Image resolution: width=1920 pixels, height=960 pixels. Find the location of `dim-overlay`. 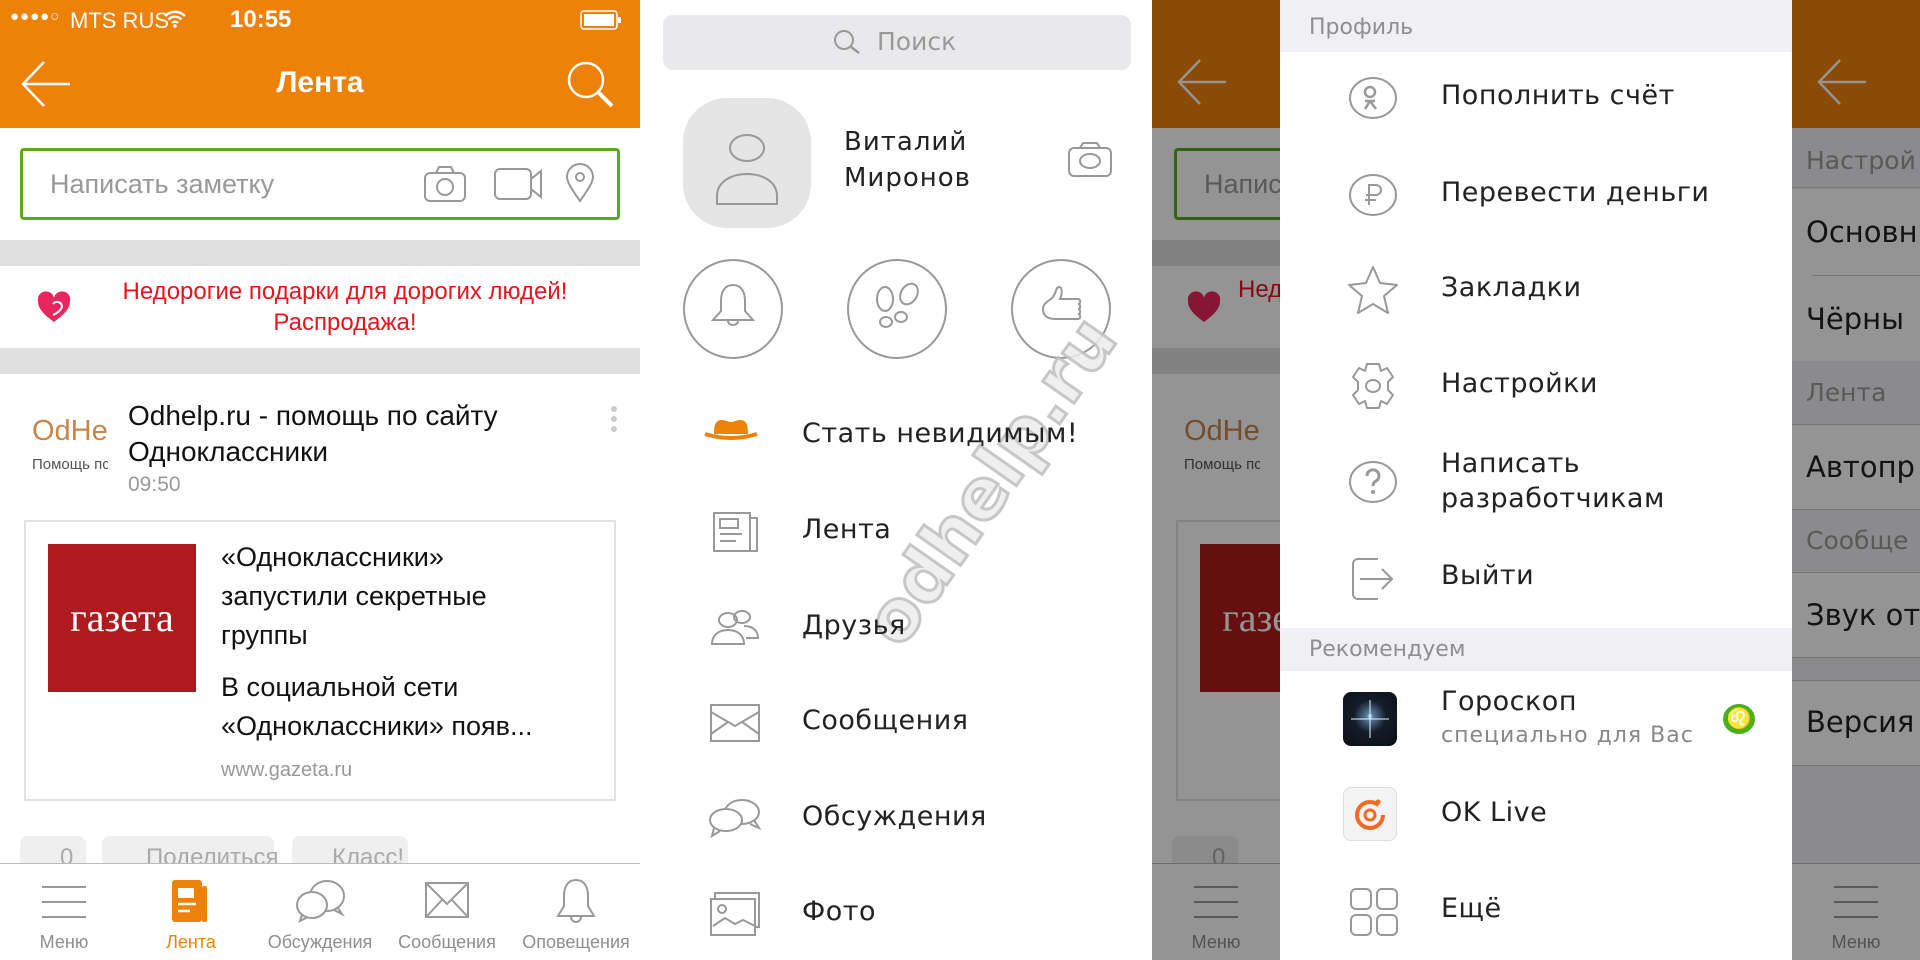

dim-overlay is located at coordinates (1216, 480).